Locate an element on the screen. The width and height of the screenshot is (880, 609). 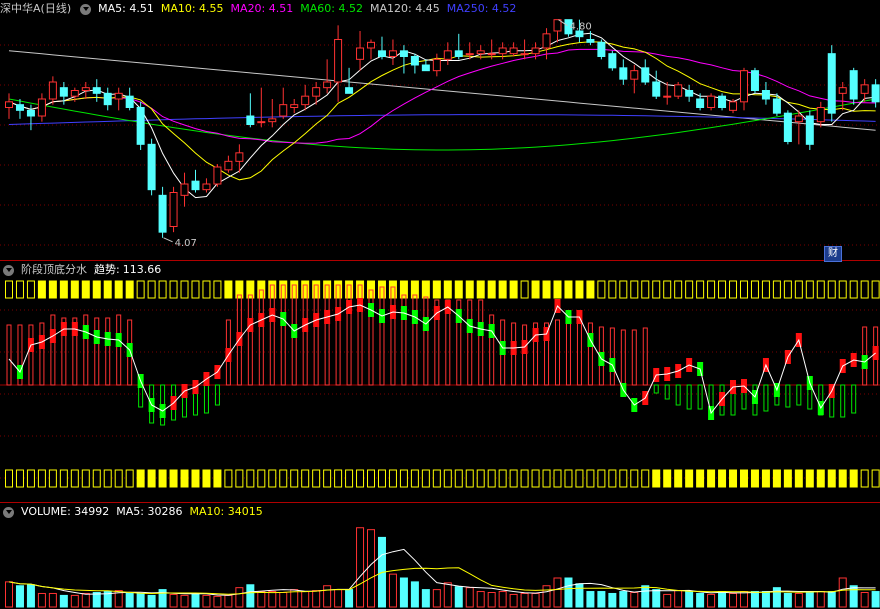
volume-ma5-line is located at coordinates (442, 572).